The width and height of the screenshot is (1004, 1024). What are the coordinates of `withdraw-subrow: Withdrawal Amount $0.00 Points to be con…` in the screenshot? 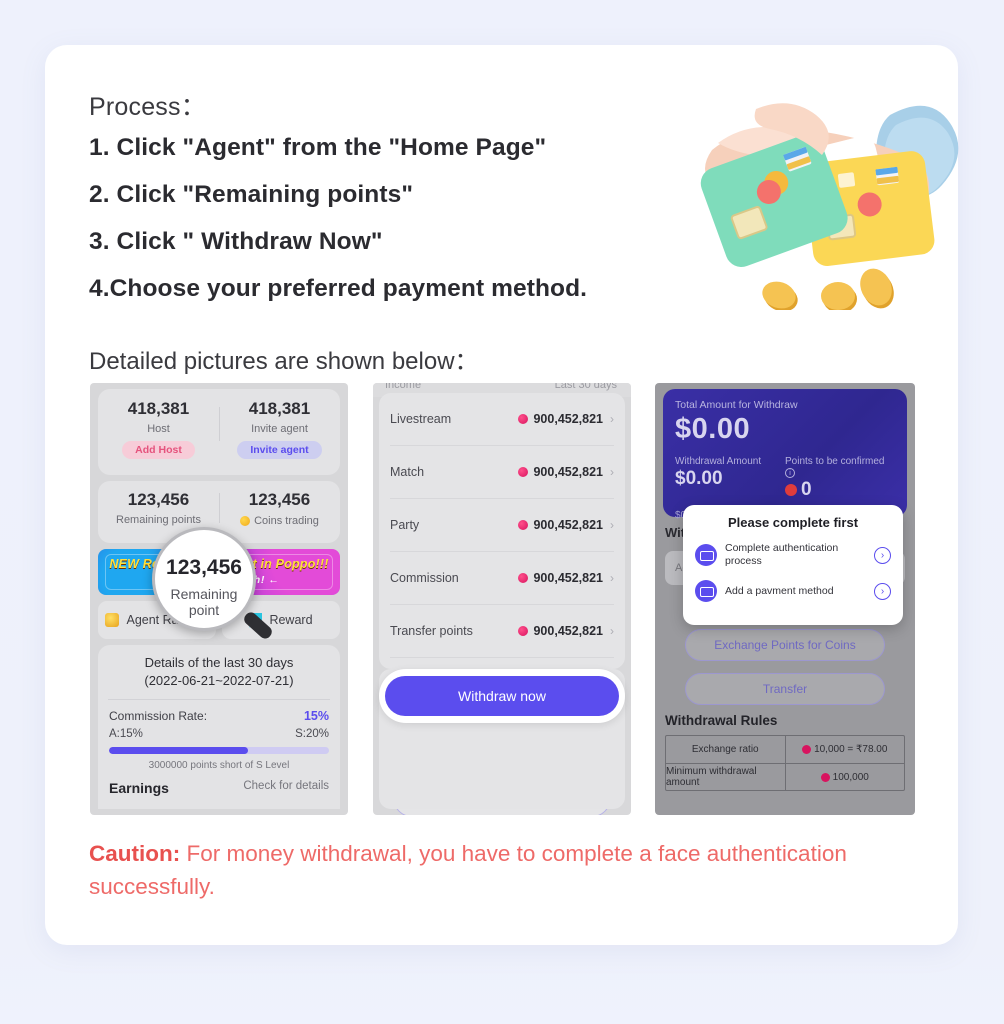 It's located at (785, 478).